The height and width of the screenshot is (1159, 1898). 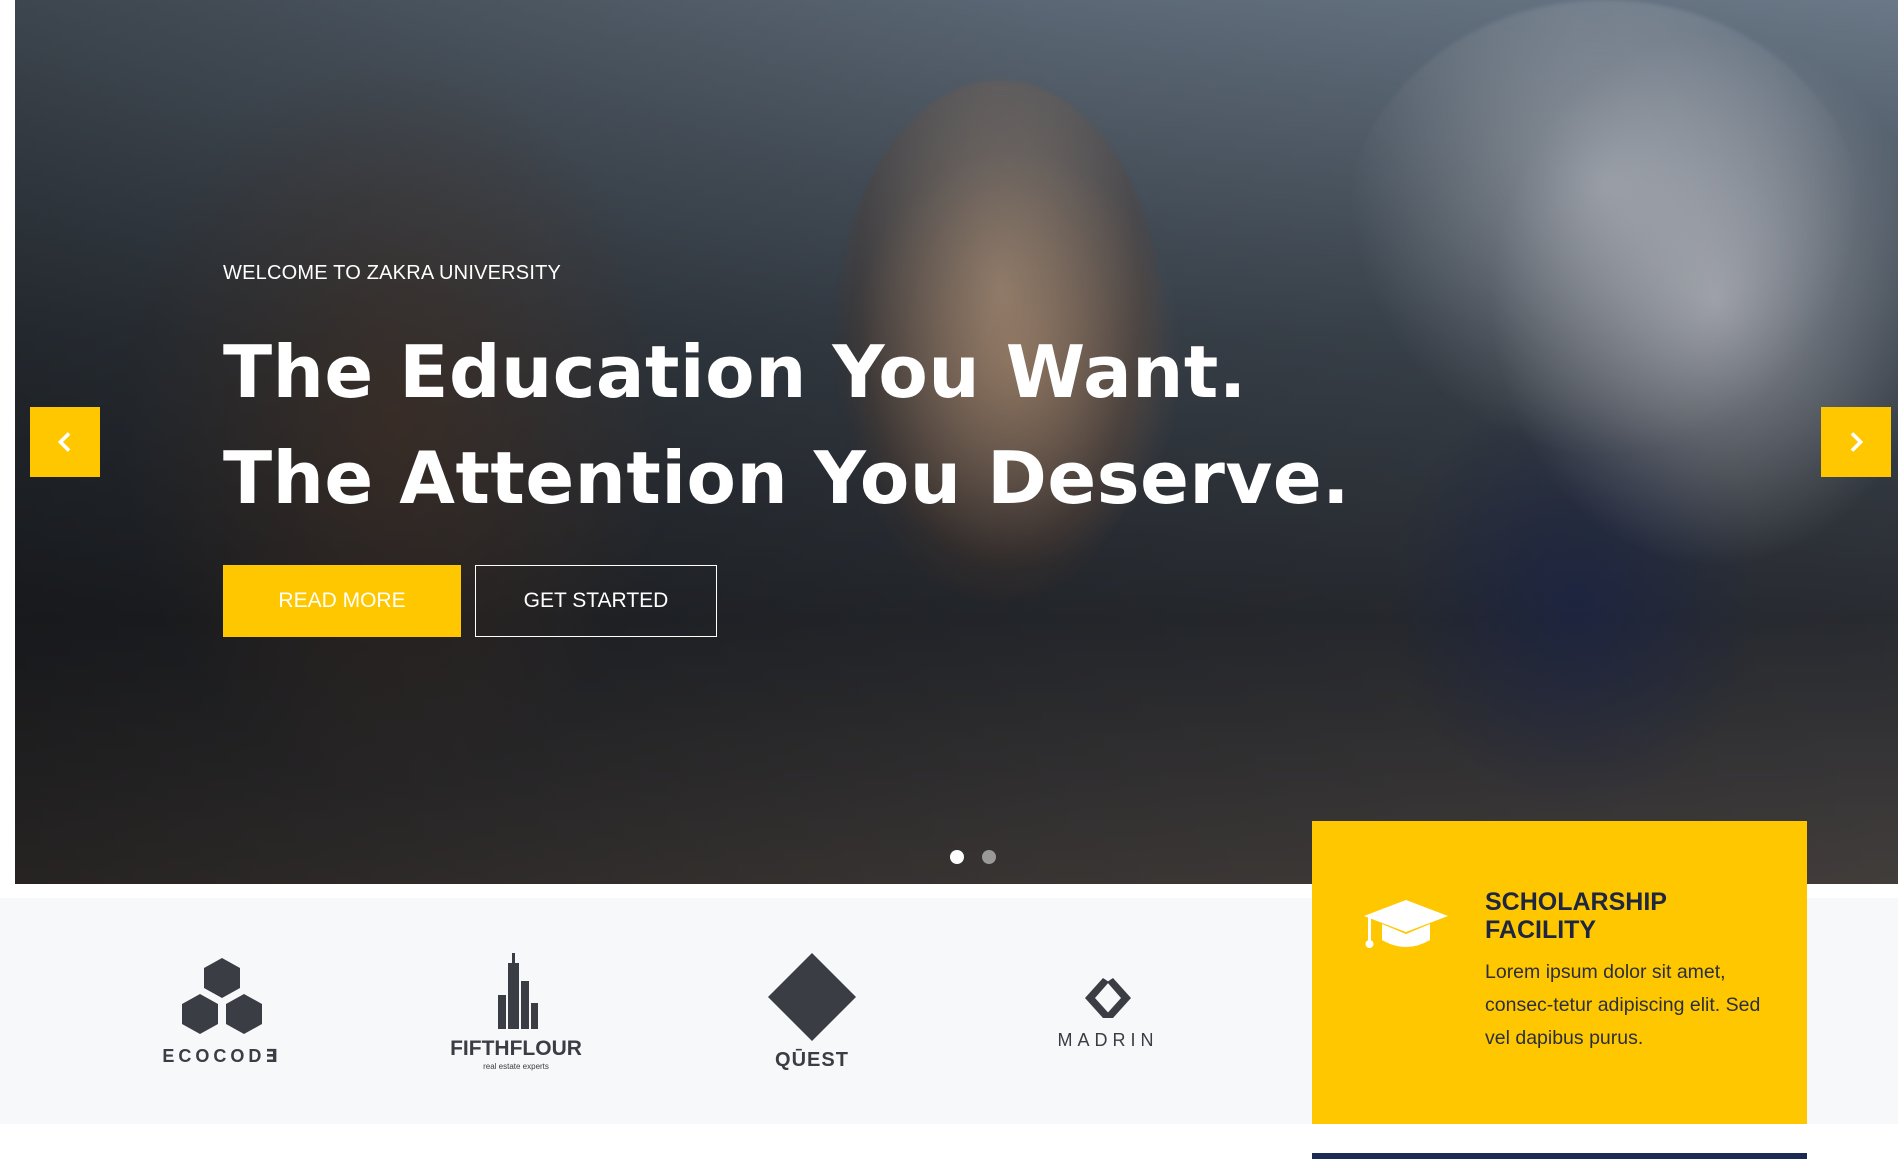 What do you see at coordinates (973, 857) in the screenshot?
I see `slider-pagination` at bounding box center [973, 857].